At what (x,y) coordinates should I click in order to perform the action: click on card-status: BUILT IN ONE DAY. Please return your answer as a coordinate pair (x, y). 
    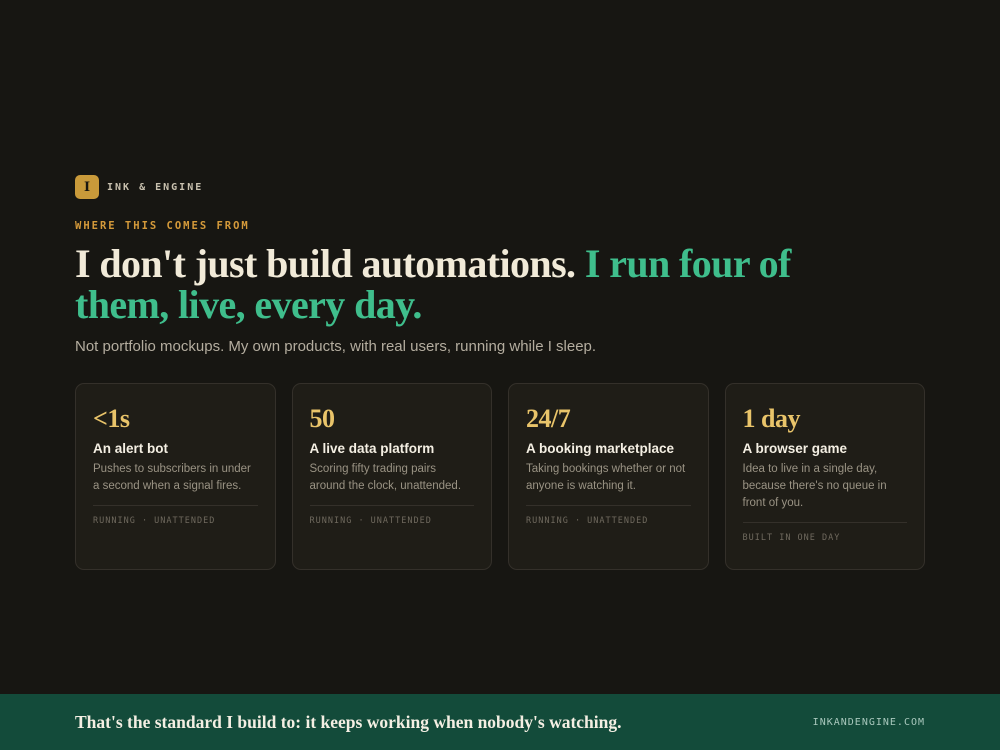
    Looking at the image, I should click on (791, 538).